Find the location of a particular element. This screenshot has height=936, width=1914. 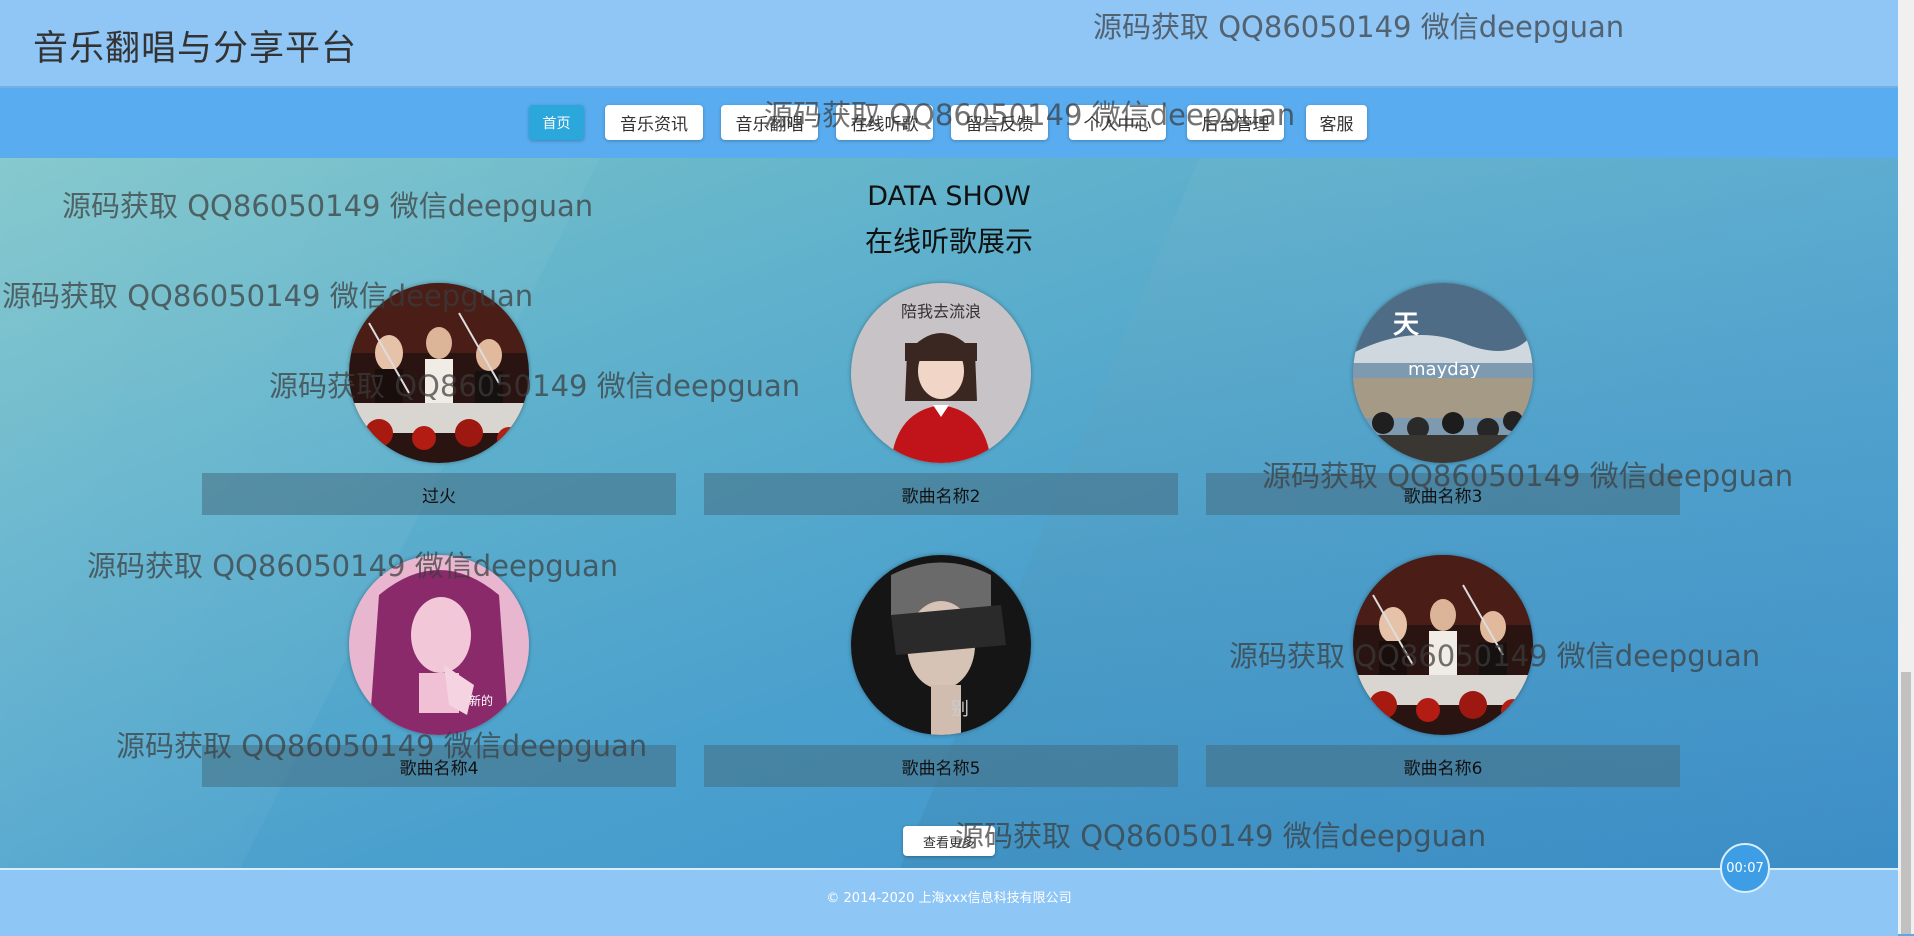

section-title-zh: 在线听歌展示 is located at coordinates (948, 241).